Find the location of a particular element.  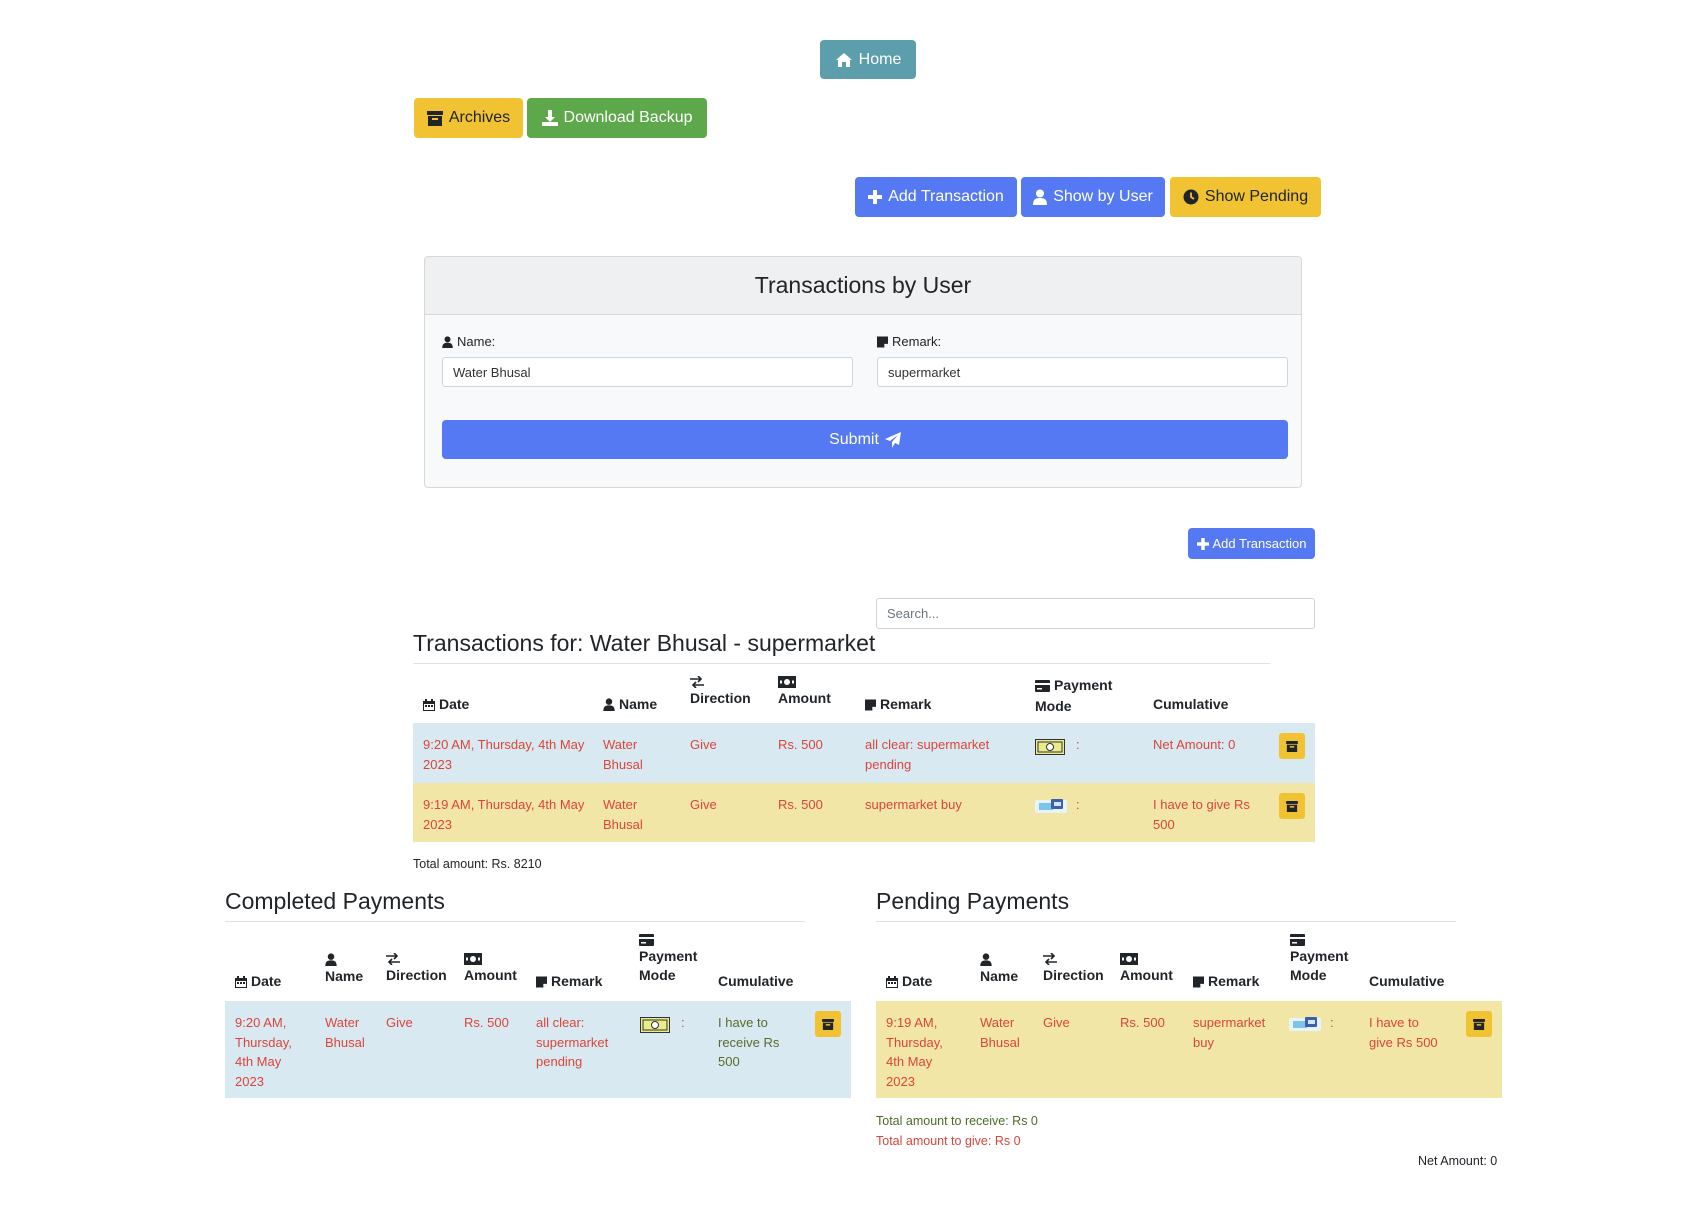

download-backup-button: Download Backup is located at coordinates (617, 118).